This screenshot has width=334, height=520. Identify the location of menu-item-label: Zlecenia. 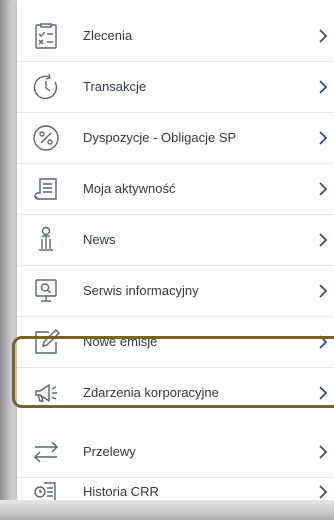
(108, 35).